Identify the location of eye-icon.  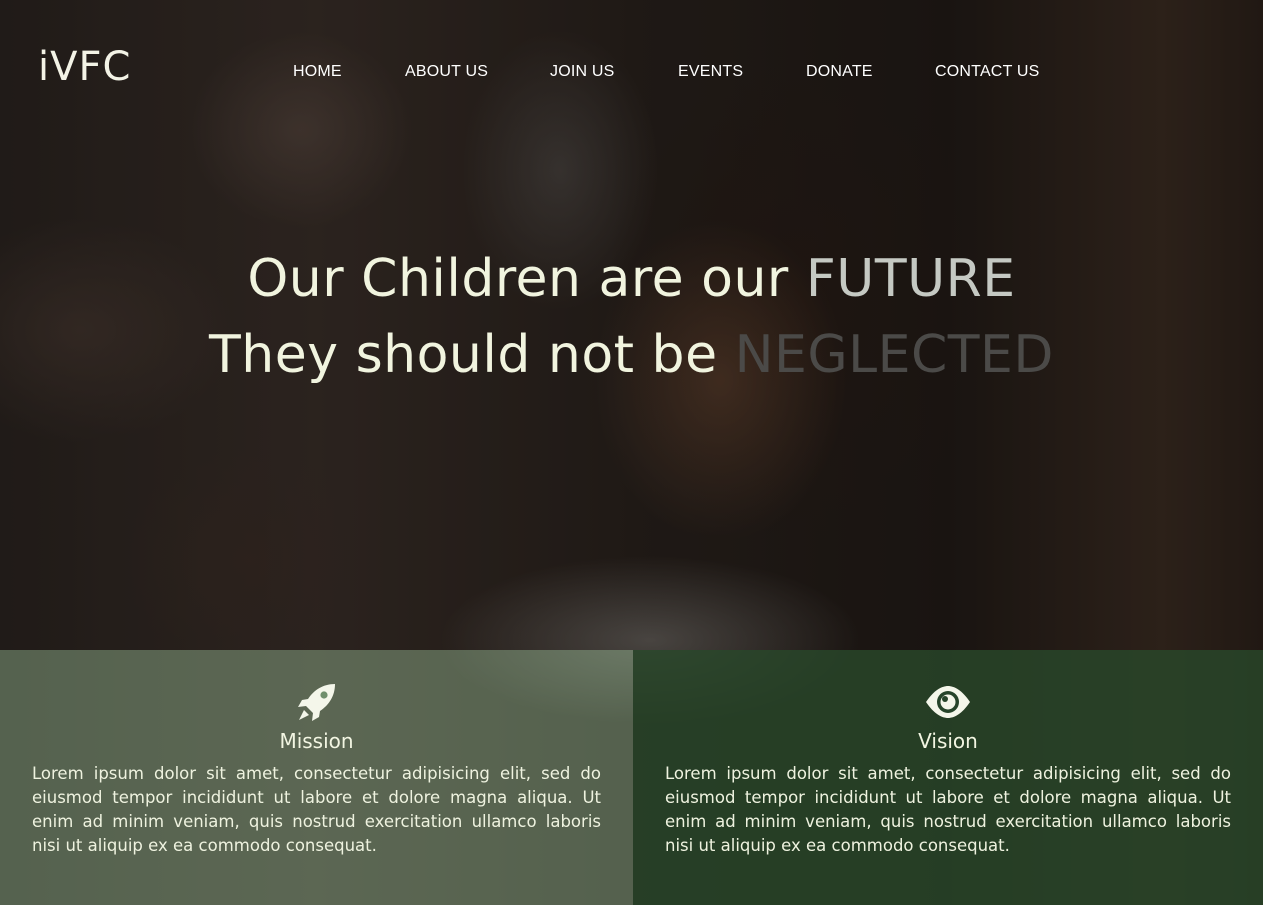
(948, 702).